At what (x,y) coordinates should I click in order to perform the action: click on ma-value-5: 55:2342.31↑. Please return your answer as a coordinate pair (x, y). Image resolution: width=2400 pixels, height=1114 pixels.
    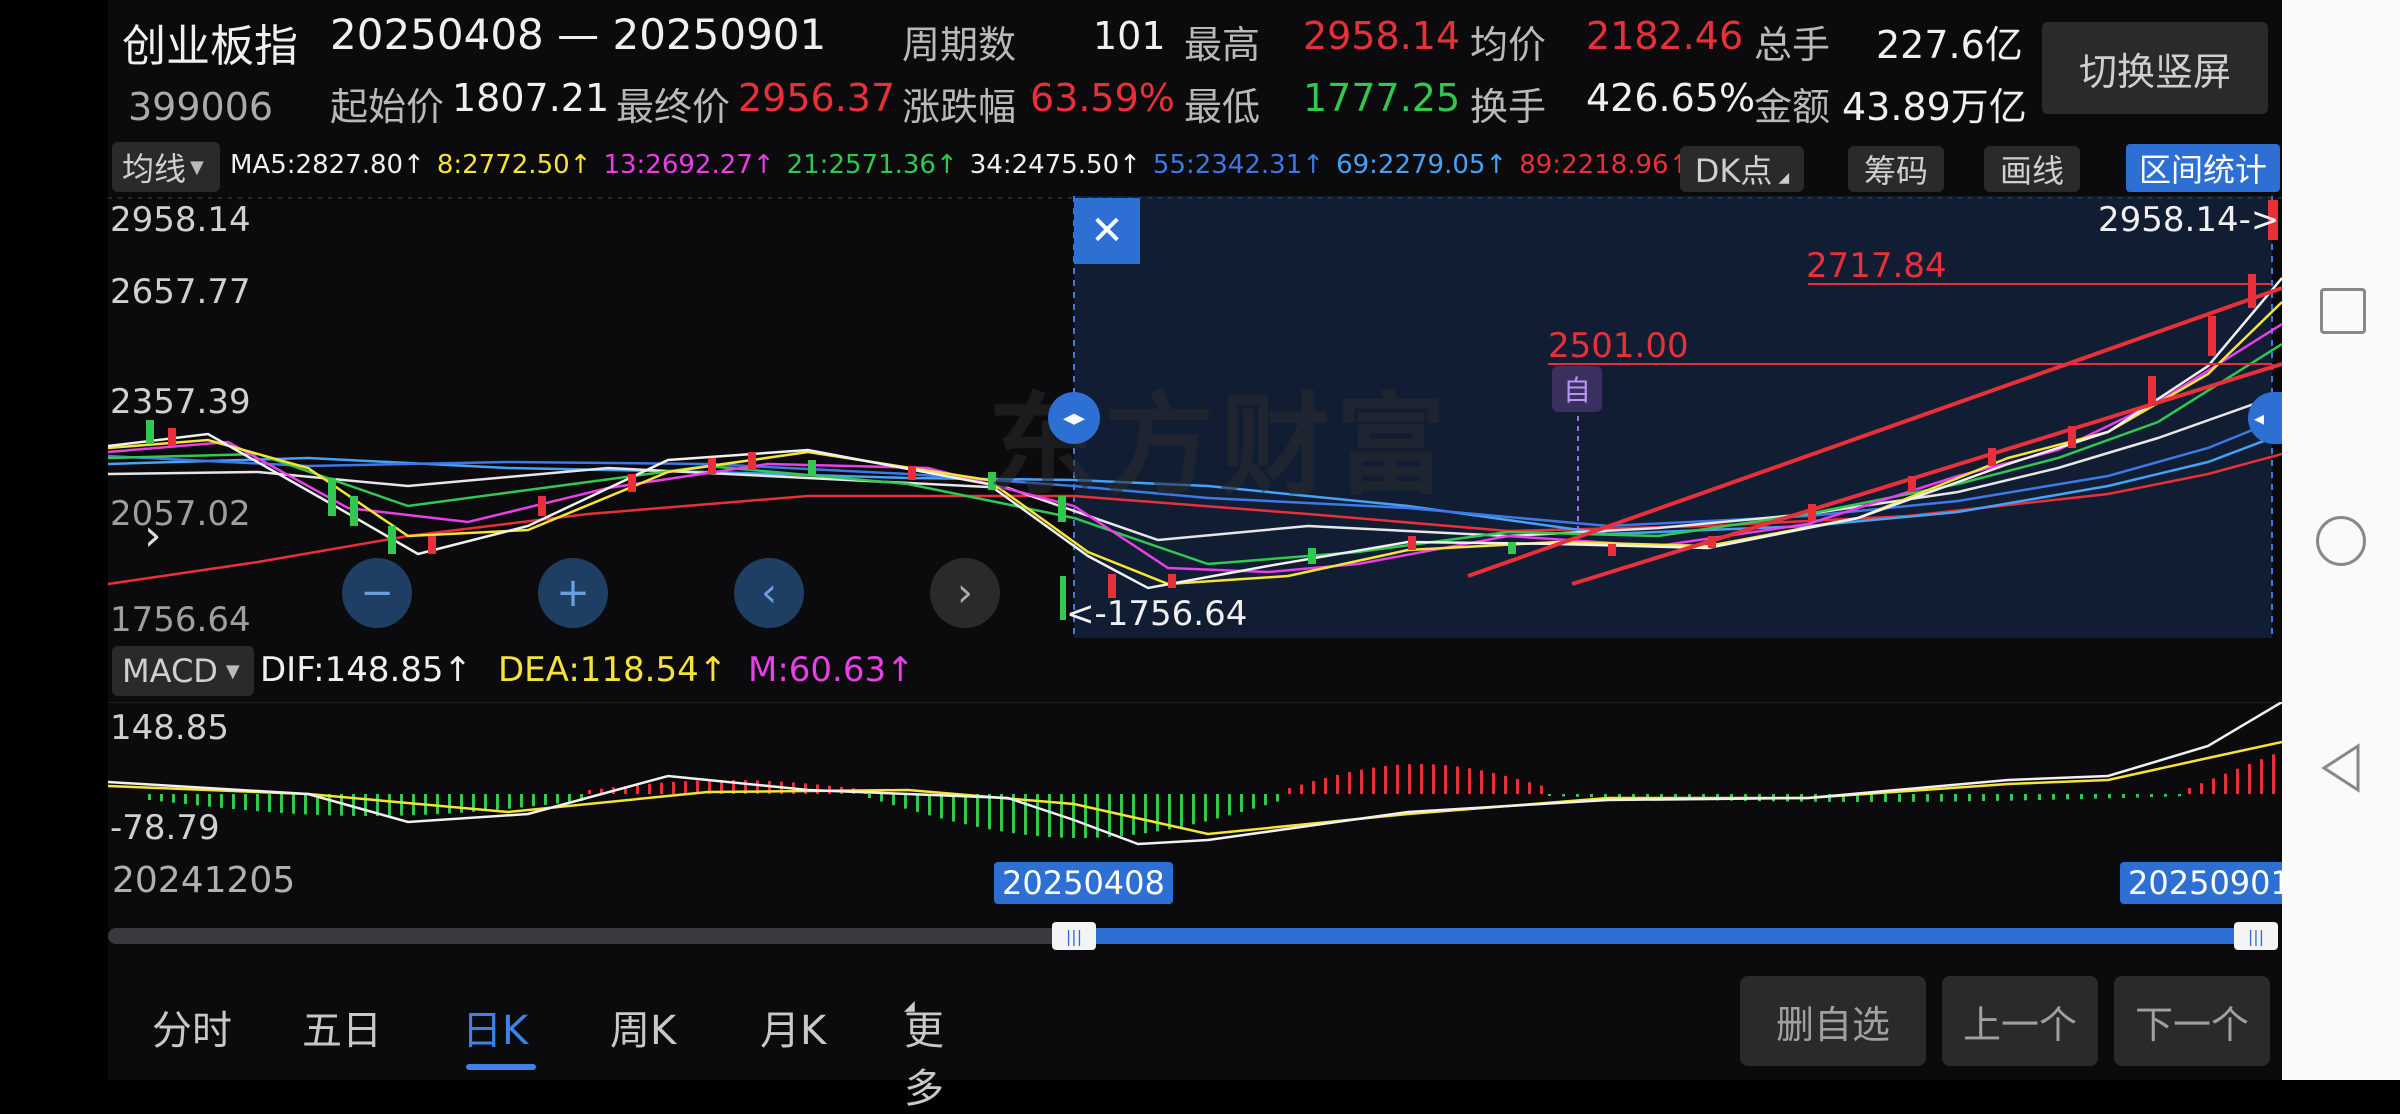
    Looking at the image, I should click on (1238, 165).